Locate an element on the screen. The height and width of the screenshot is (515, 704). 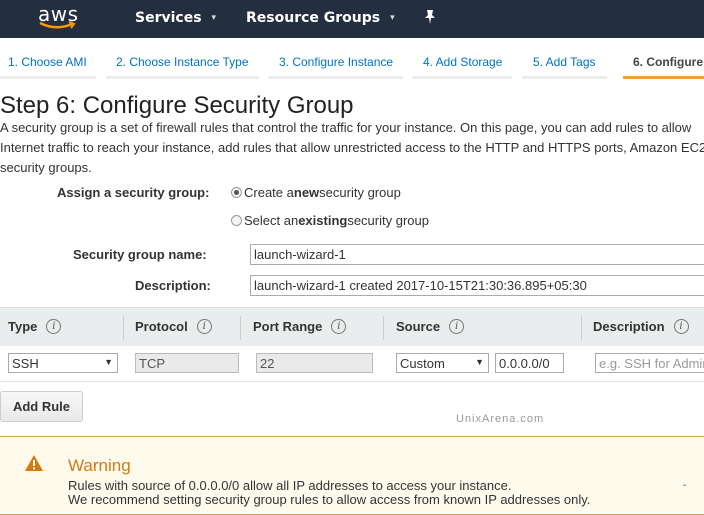
services-menu: Services ▾ is located at coordinates (175, 18).